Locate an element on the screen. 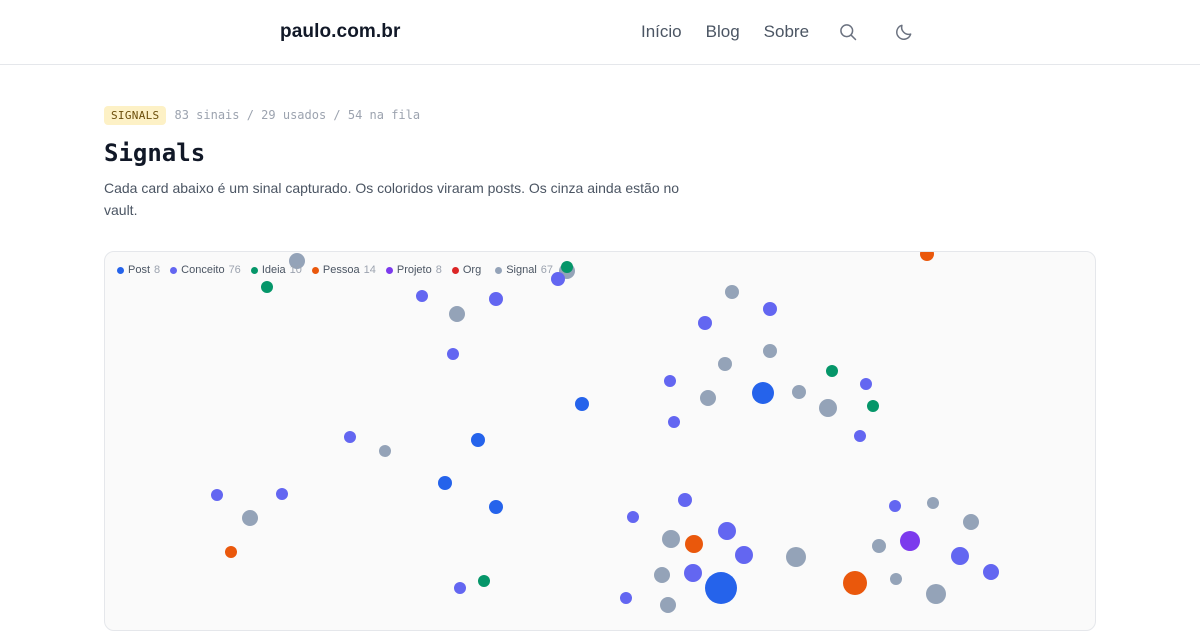 Image resolution: width=1200 pixels, height=631 pixels. legend-item-projeto: Projeto 8 is located at coordinates (413, 270).